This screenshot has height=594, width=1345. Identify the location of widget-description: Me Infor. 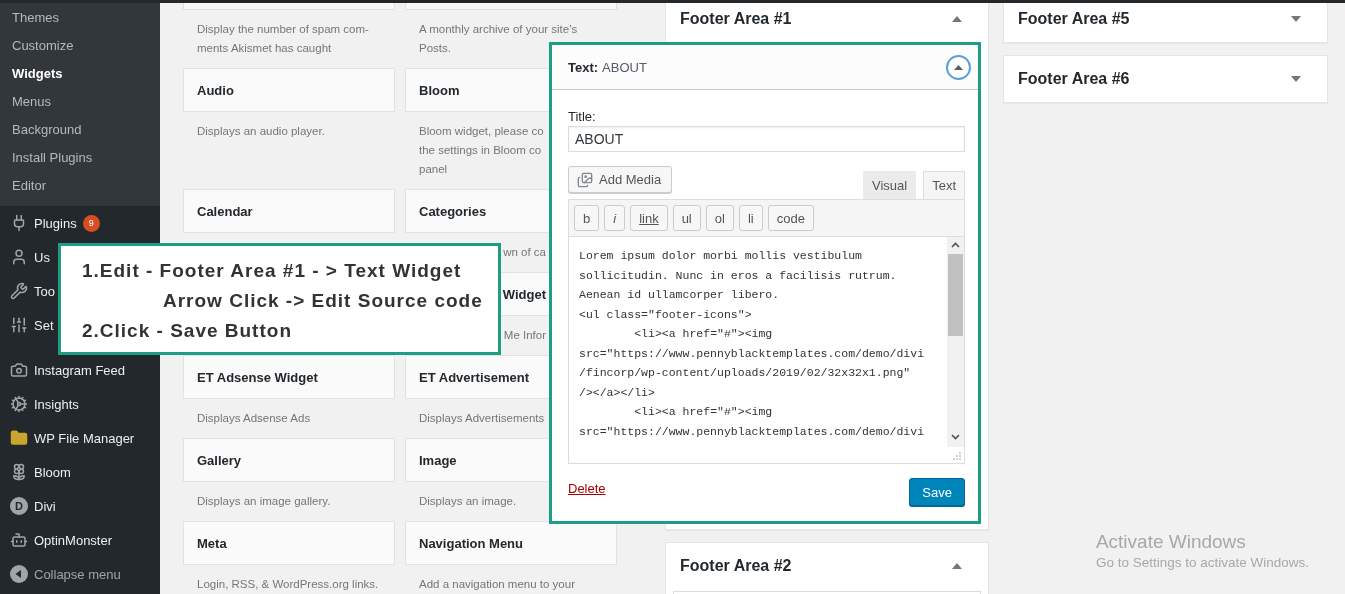
(524, 335).